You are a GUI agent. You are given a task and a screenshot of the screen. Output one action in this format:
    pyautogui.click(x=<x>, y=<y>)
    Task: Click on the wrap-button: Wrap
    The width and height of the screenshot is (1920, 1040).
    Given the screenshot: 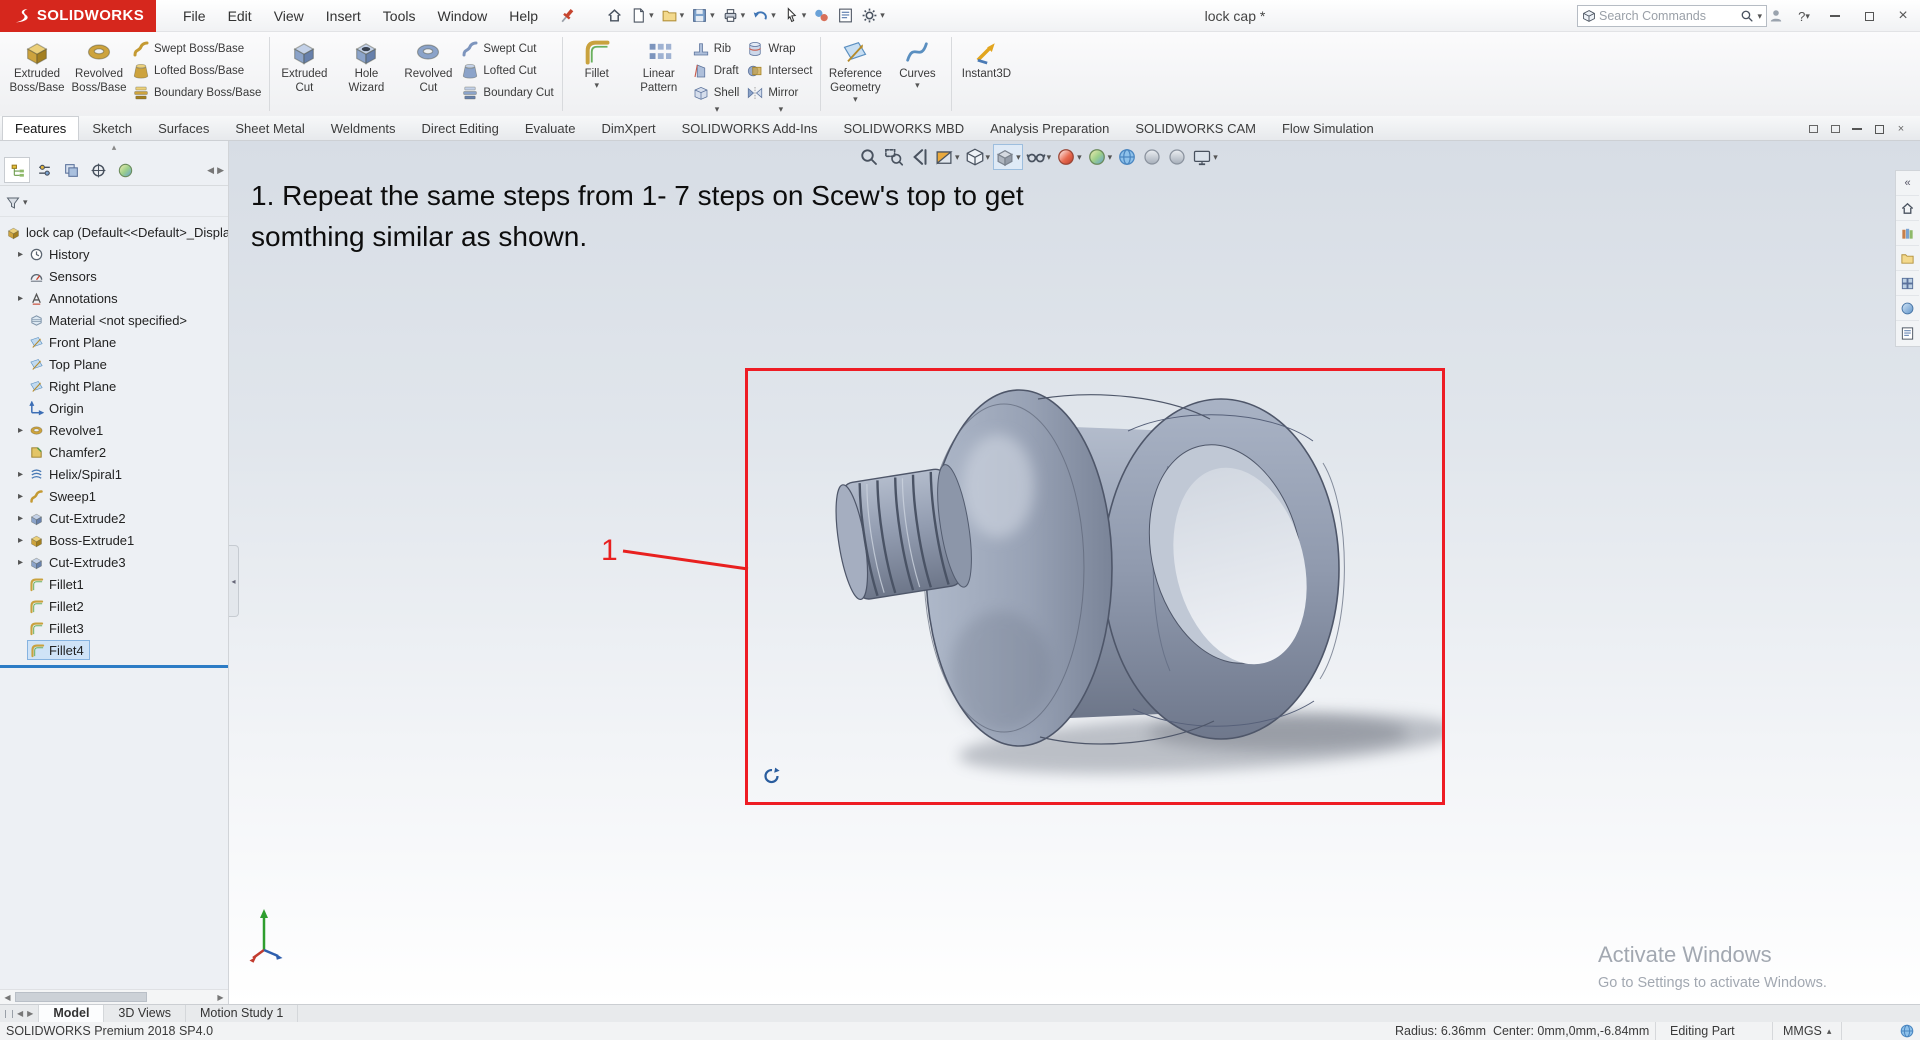 What is the action you would take?
    pyautogui.click(x=780, y=49)
    